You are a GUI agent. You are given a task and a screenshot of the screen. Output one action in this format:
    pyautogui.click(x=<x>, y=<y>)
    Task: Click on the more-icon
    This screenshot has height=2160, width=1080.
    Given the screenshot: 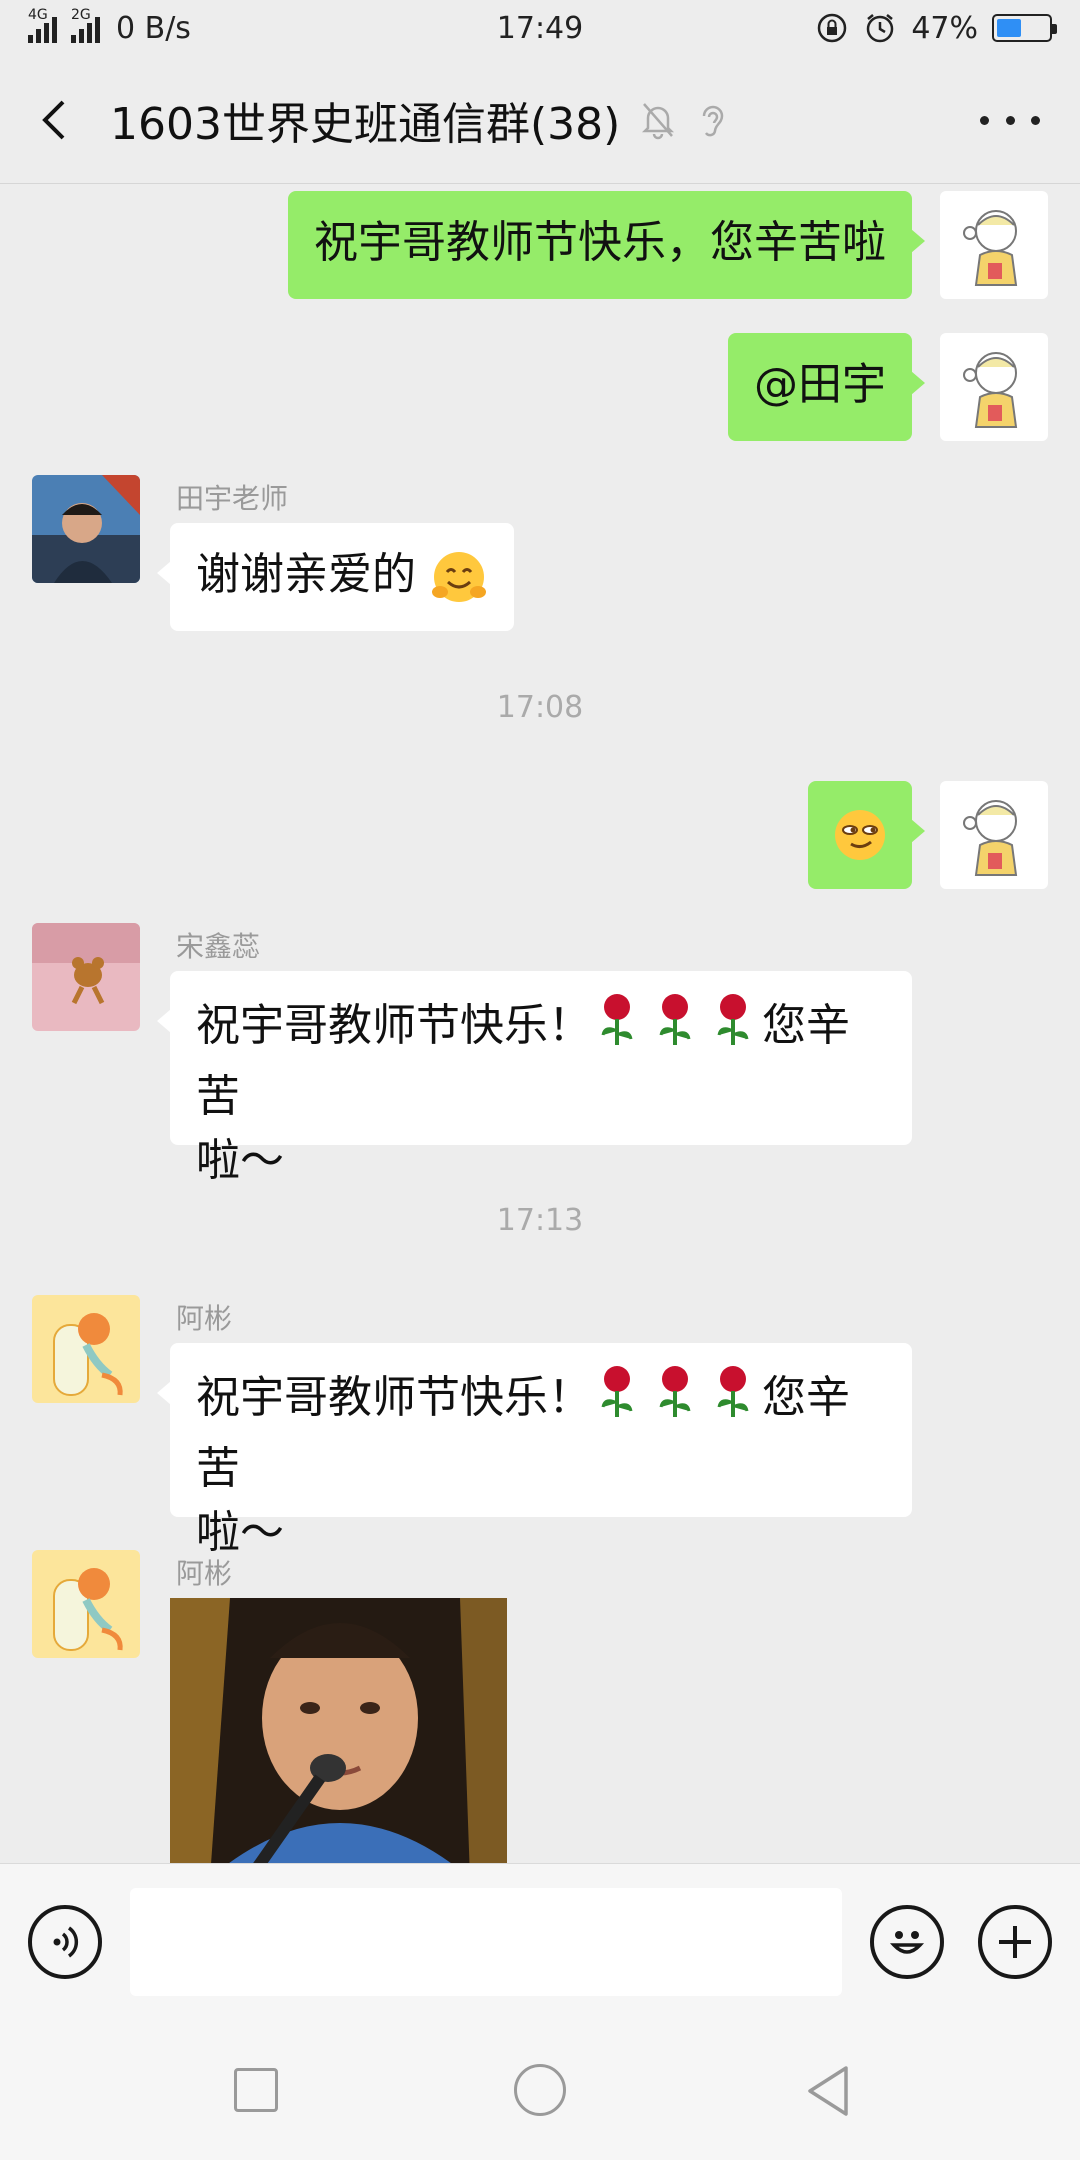 What is the action you would take?
    pyautogui.click(x=984, y=120)
    